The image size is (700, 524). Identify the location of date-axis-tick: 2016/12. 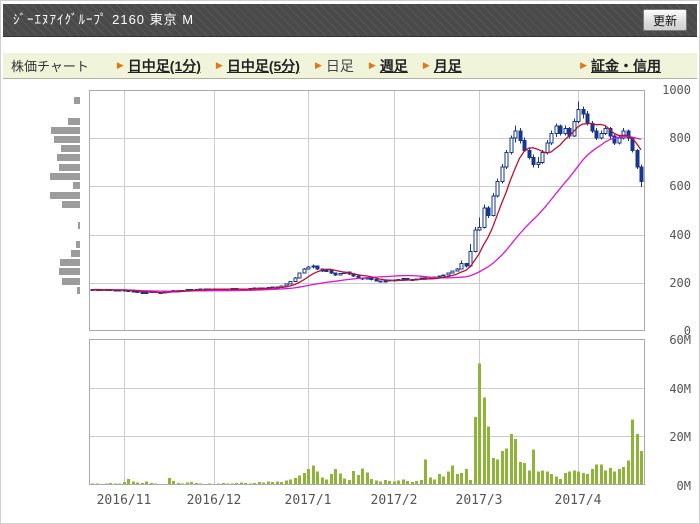
(214, 500).